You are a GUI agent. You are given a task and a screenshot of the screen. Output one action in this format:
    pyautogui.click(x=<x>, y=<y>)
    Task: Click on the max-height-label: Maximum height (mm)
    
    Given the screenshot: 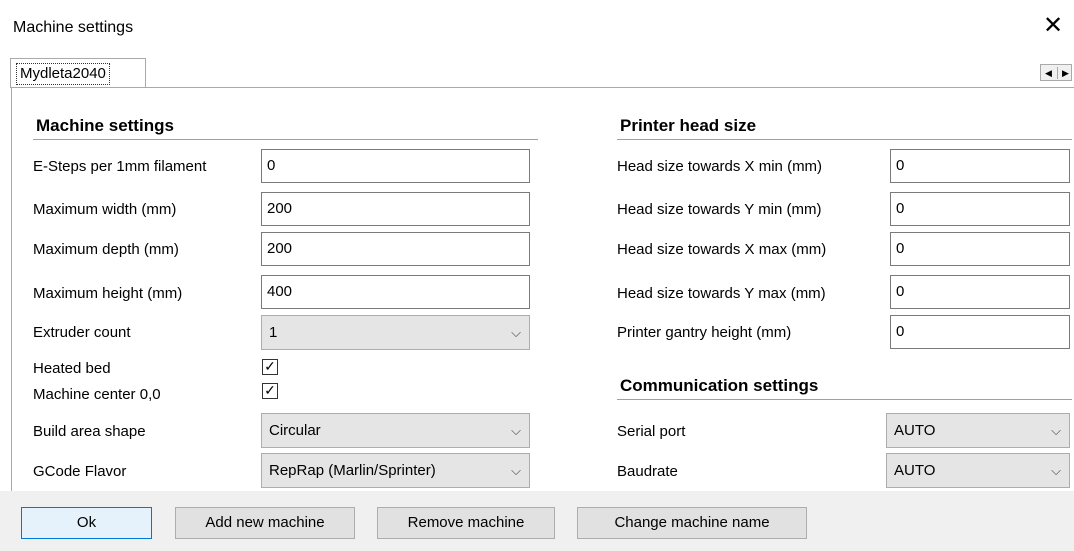 What is the action you would take?
    pyautogui.click(x=108, y=293)
    